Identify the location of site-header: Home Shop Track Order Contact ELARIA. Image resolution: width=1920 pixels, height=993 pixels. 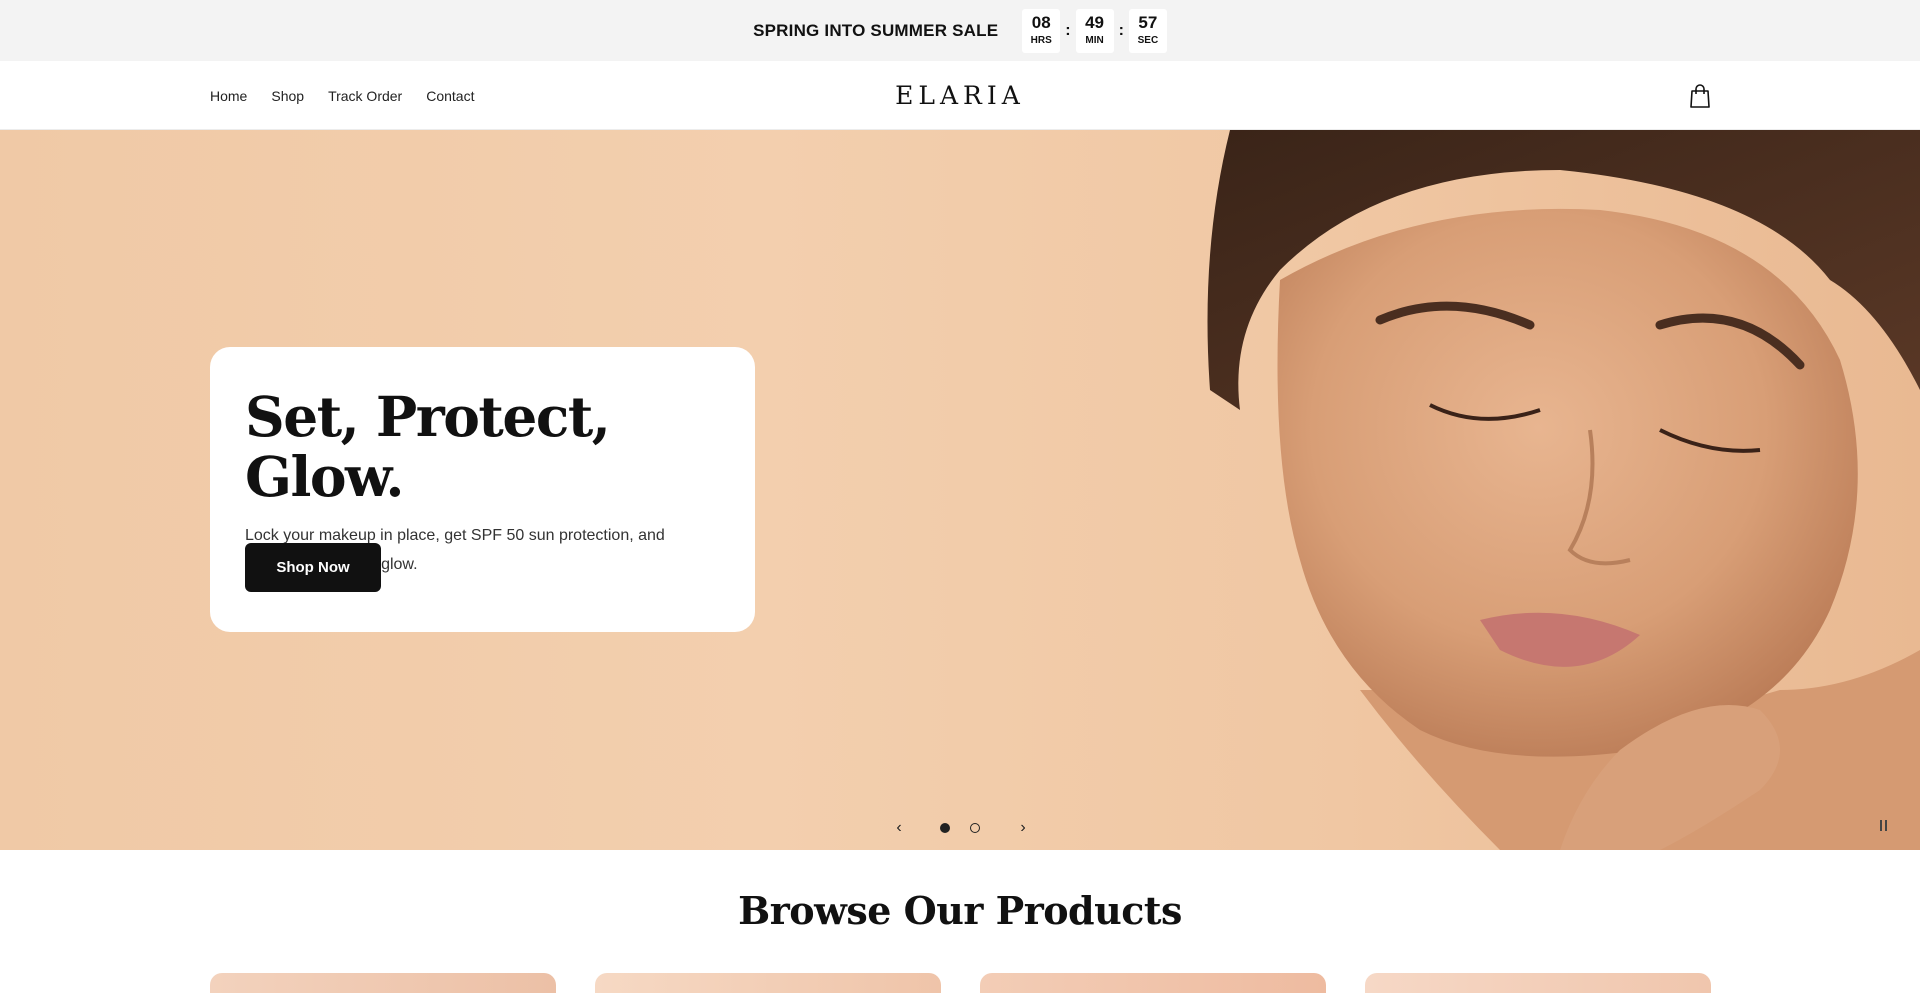
(960, 95).